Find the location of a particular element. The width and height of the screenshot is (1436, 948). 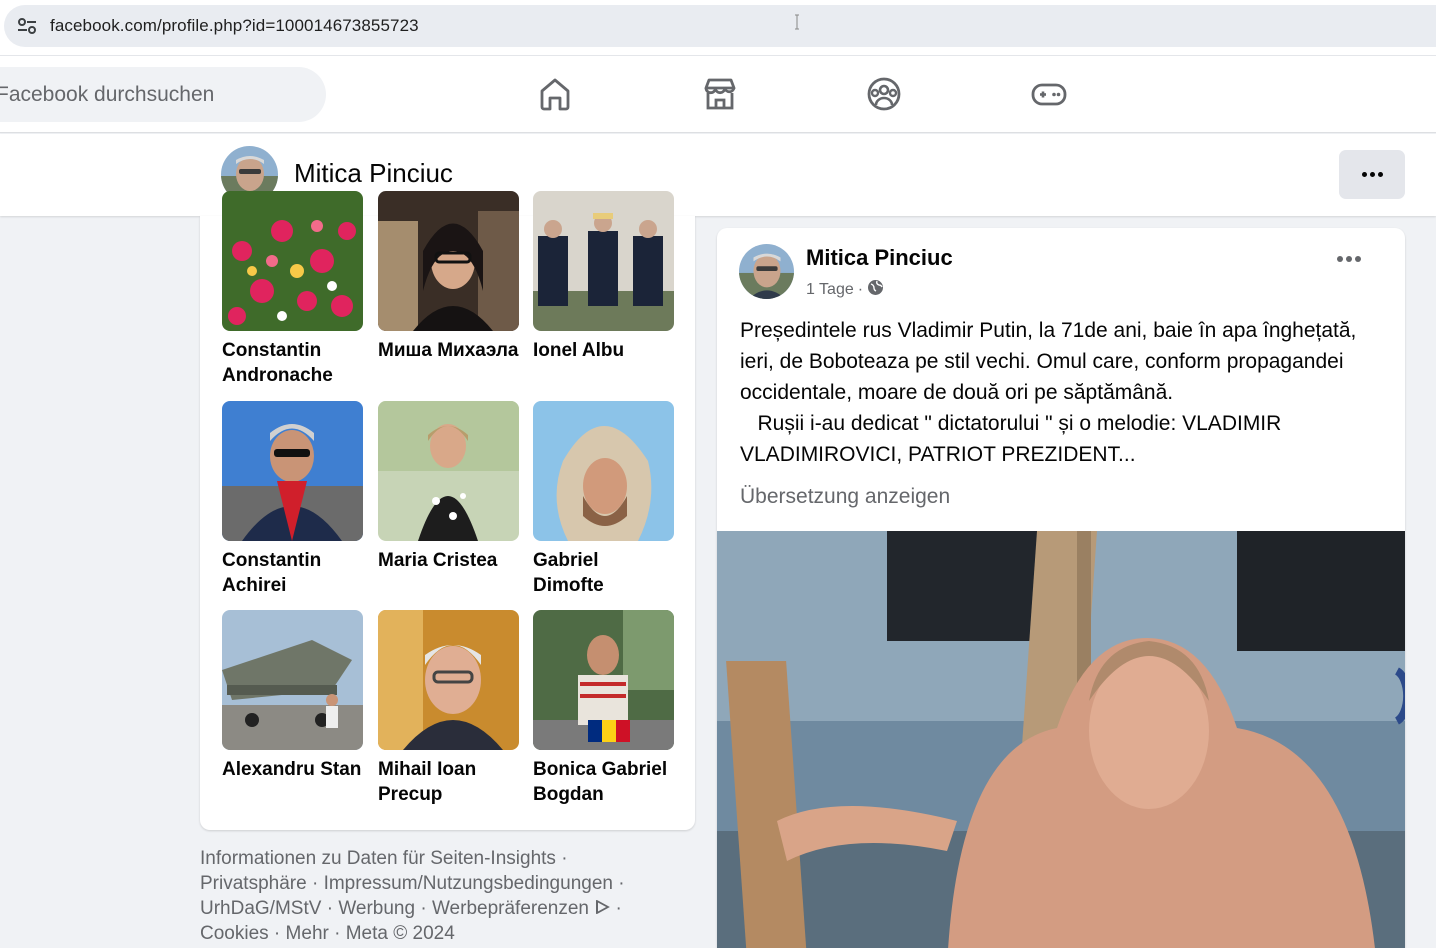

profile-sticky-bar: Mitica Pinciuc is located at coordinates (718, 175).